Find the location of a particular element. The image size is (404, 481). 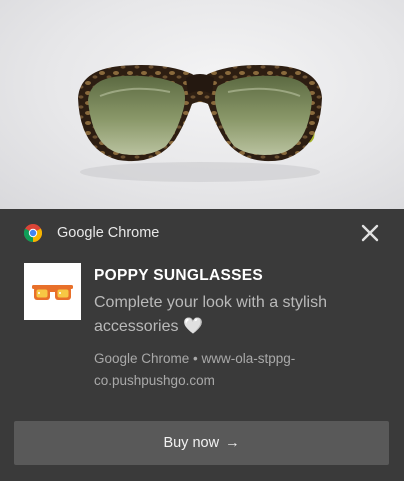

sunglasses-image is located at coordinates (200, 123).